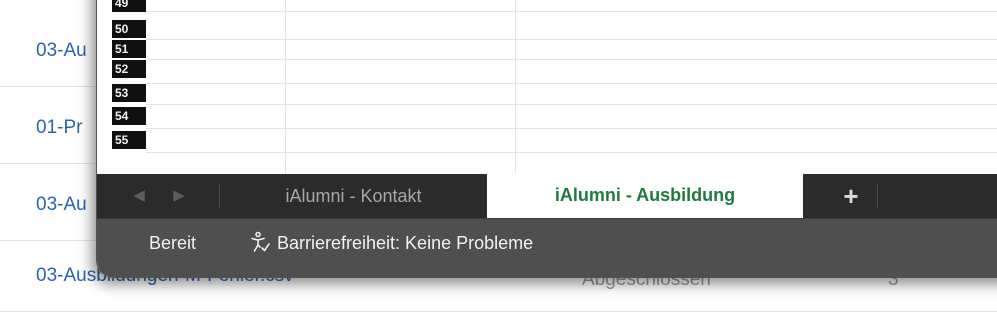 Image resolution: width=997 pixels, height=336 pixels. What do you see at coordinates (139, 196) in the screenshot?
I see `previous-sheet-arrow-icon: ◀` at bounding box center [139, 196].